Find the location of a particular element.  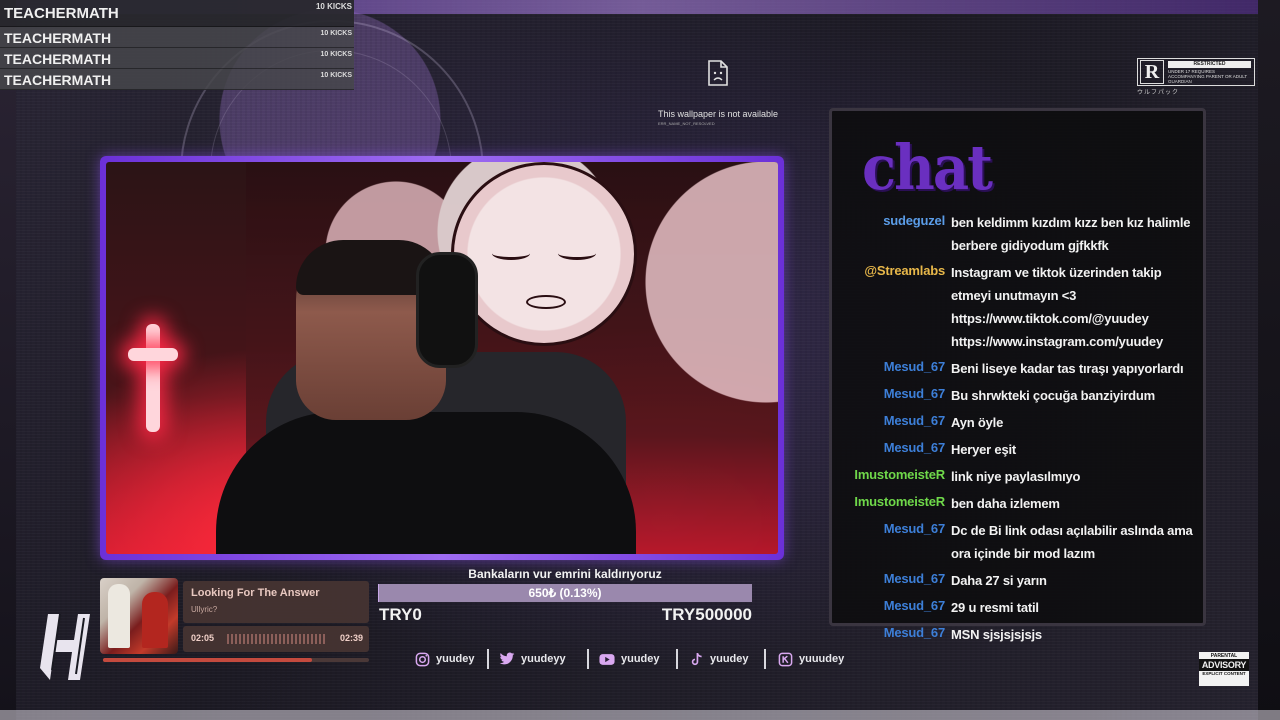

streamer-body is located at coordinates (426, 483).